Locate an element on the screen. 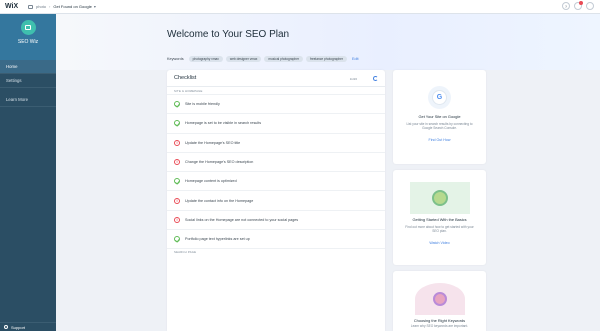  checklist-item: Change the Homepage's SEO description is located at coordinates (276, 161).